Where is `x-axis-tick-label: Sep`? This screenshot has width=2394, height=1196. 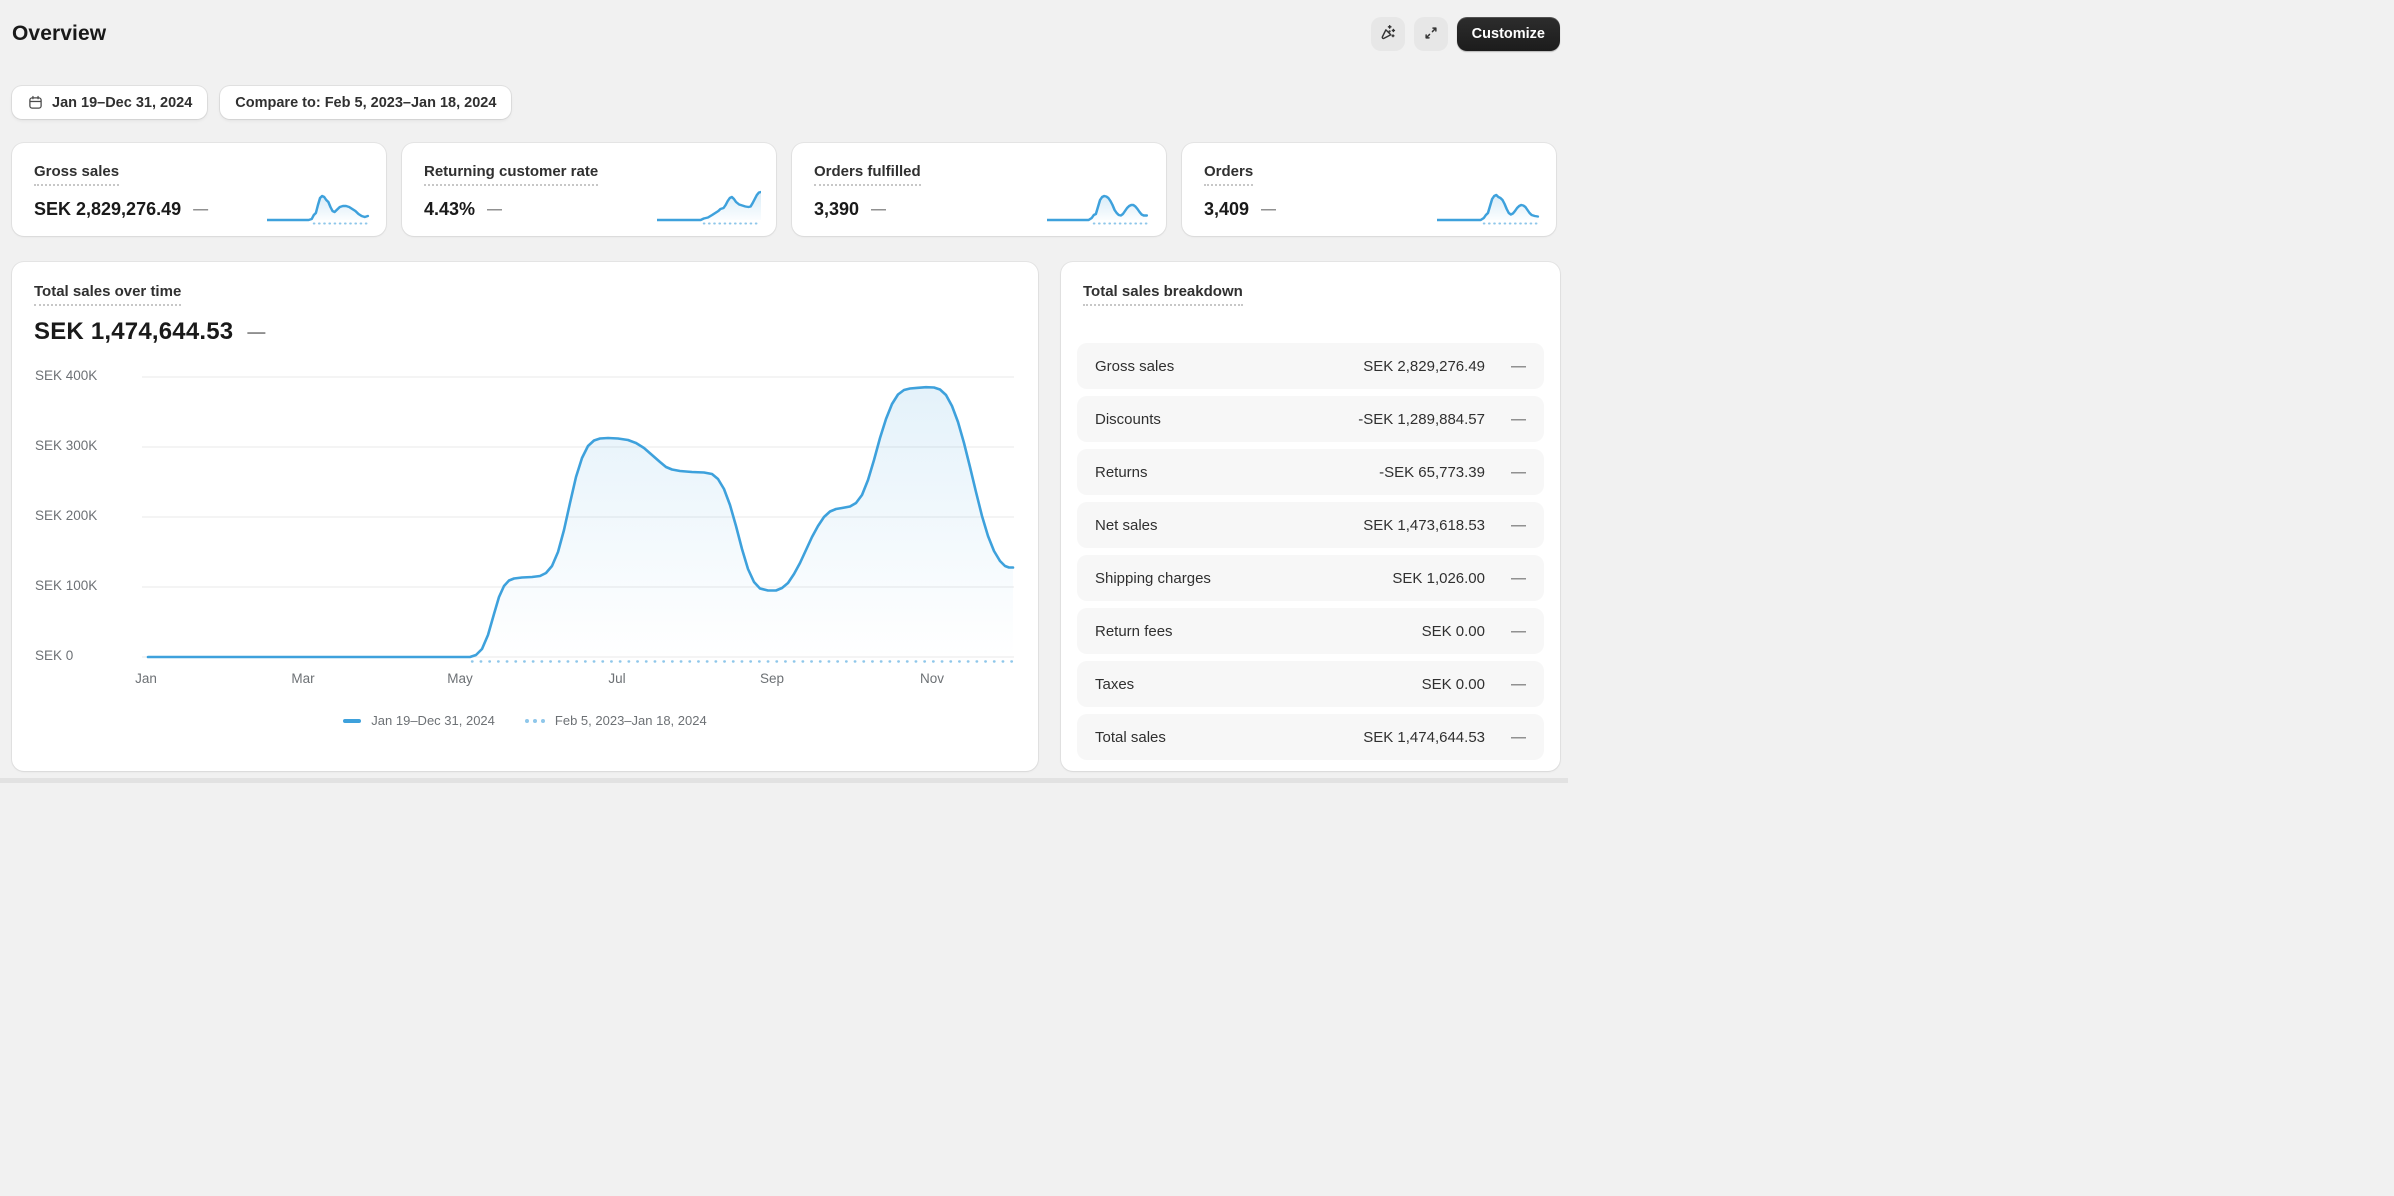
x-axis-tick-label: Sep is located at coordinates (772, 678).